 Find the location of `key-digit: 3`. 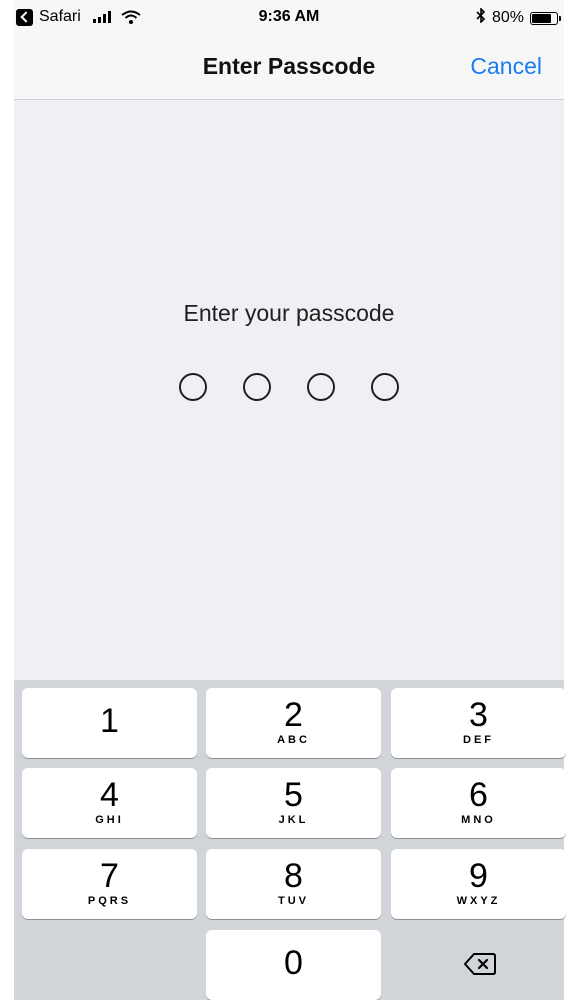

key-digit: 3 is located at coordinates (478, 715).